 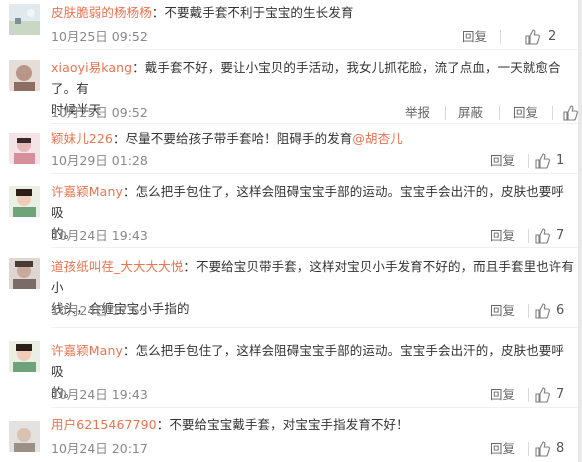 I want to click on comment-username: xiaoyi易kang, so click(x=91, y=67).